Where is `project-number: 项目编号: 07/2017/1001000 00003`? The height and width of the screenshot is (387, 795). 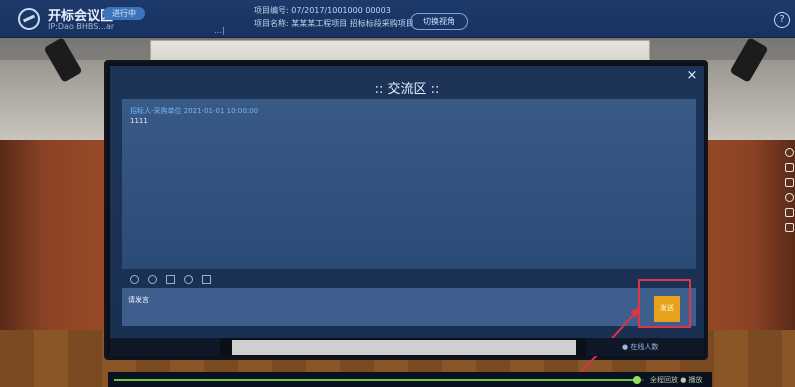 project-number: 项目编号: 07/2017/1001000 00003 is located at coordinates (322, 10).